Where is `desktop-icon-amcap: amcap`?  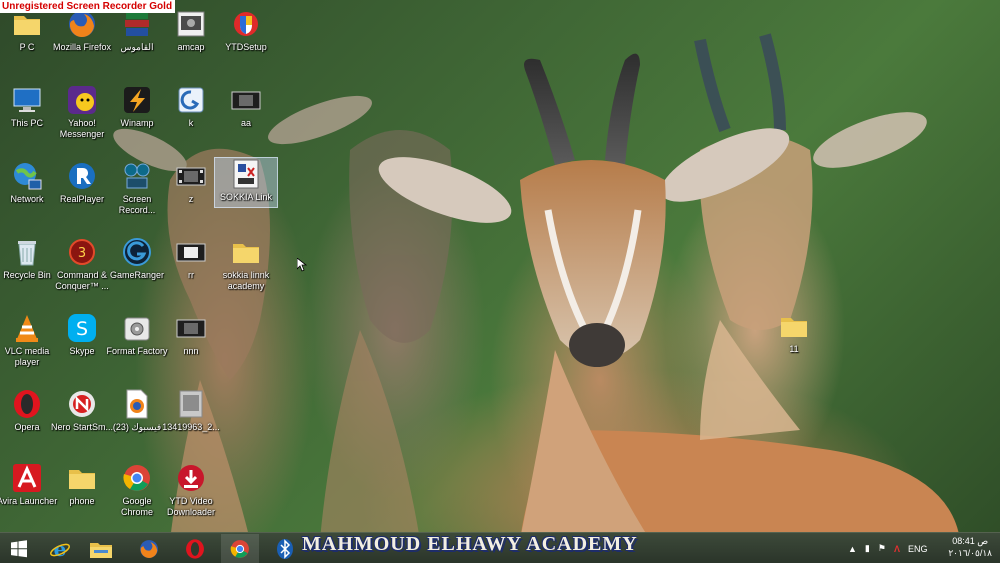
desktop-icon-amcap: amcap is located at coordinates (191, 30).